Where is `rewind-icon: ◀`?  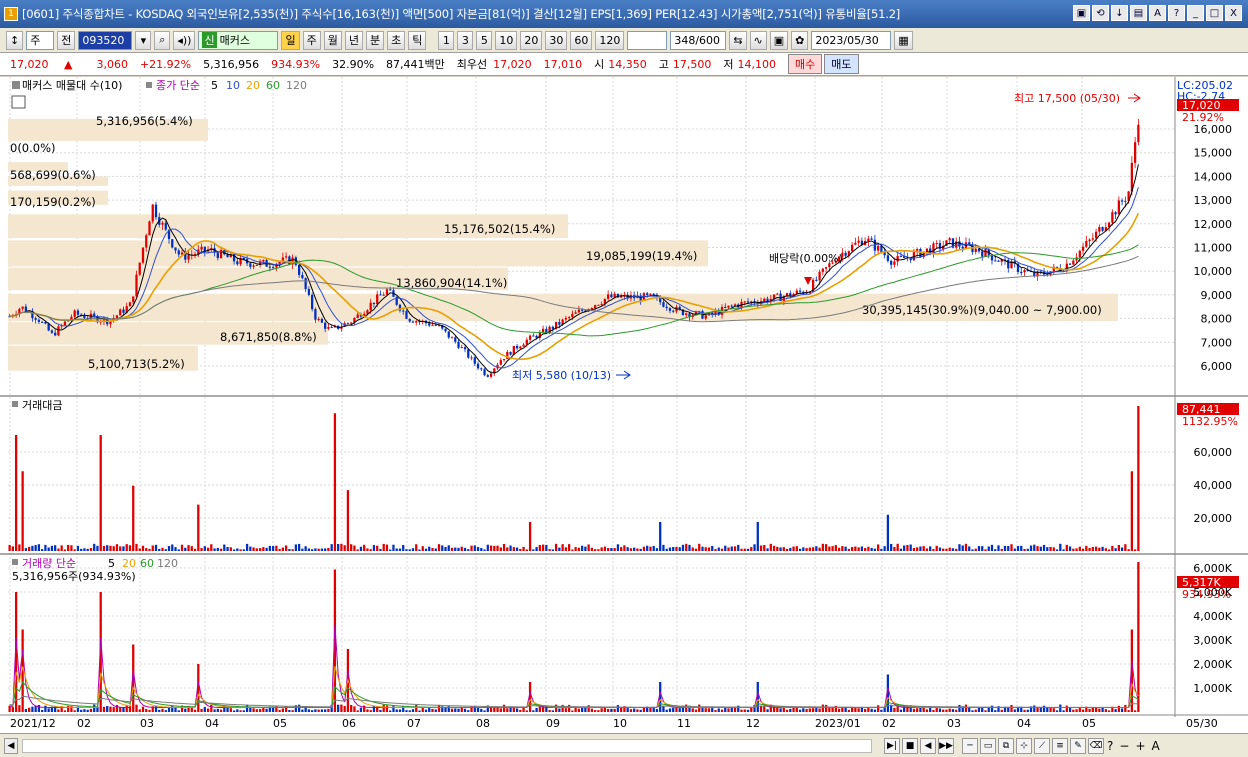 rewind-icon: ◀ is located at coordinates (928, 745).